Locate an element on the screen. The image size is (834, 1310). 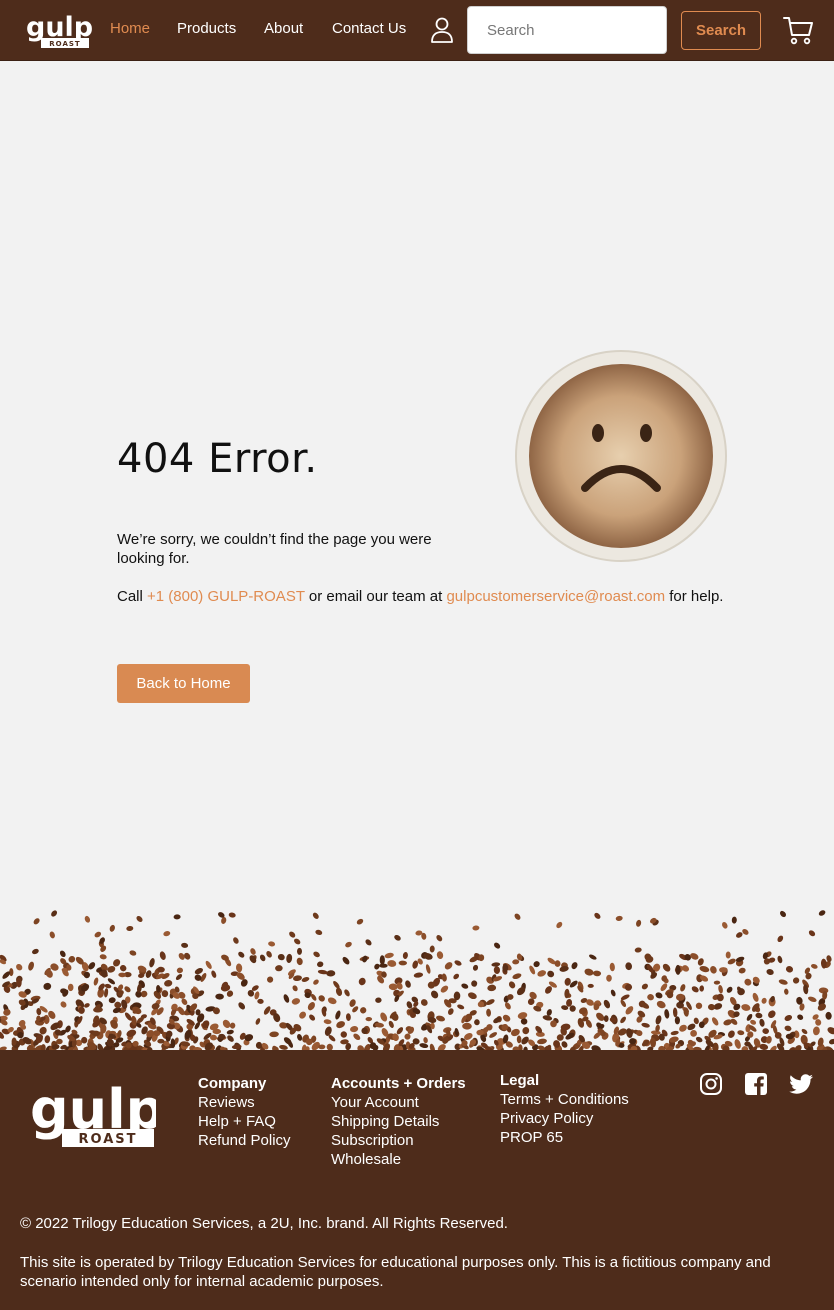
footer-link-prop-65: PROP 65 is located at coordinates (564, 1137).